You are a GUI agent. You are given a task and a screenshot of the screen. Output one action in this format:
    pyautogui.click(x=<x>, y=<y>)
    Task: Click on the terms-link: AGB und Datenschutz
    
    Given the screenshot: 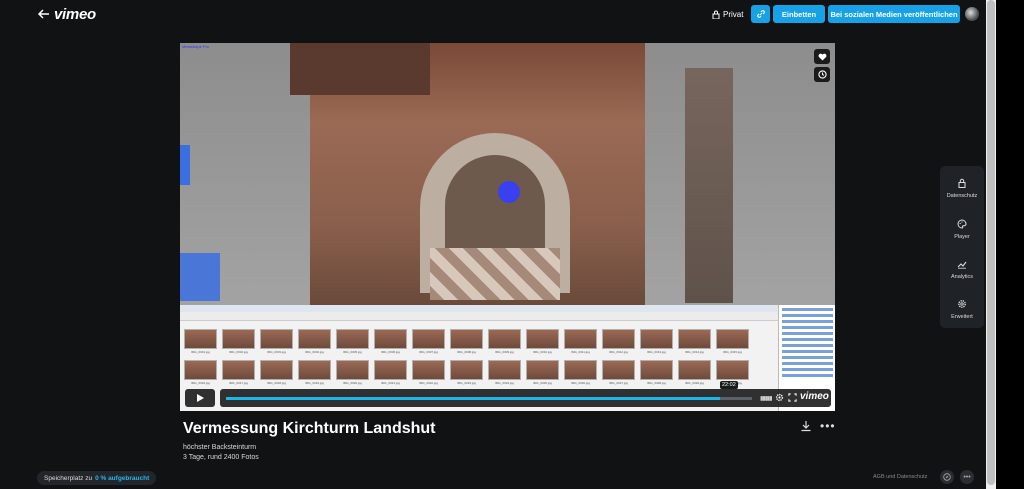 What is the action you would take?
    pyautogui.click(x=900, y=477)
    